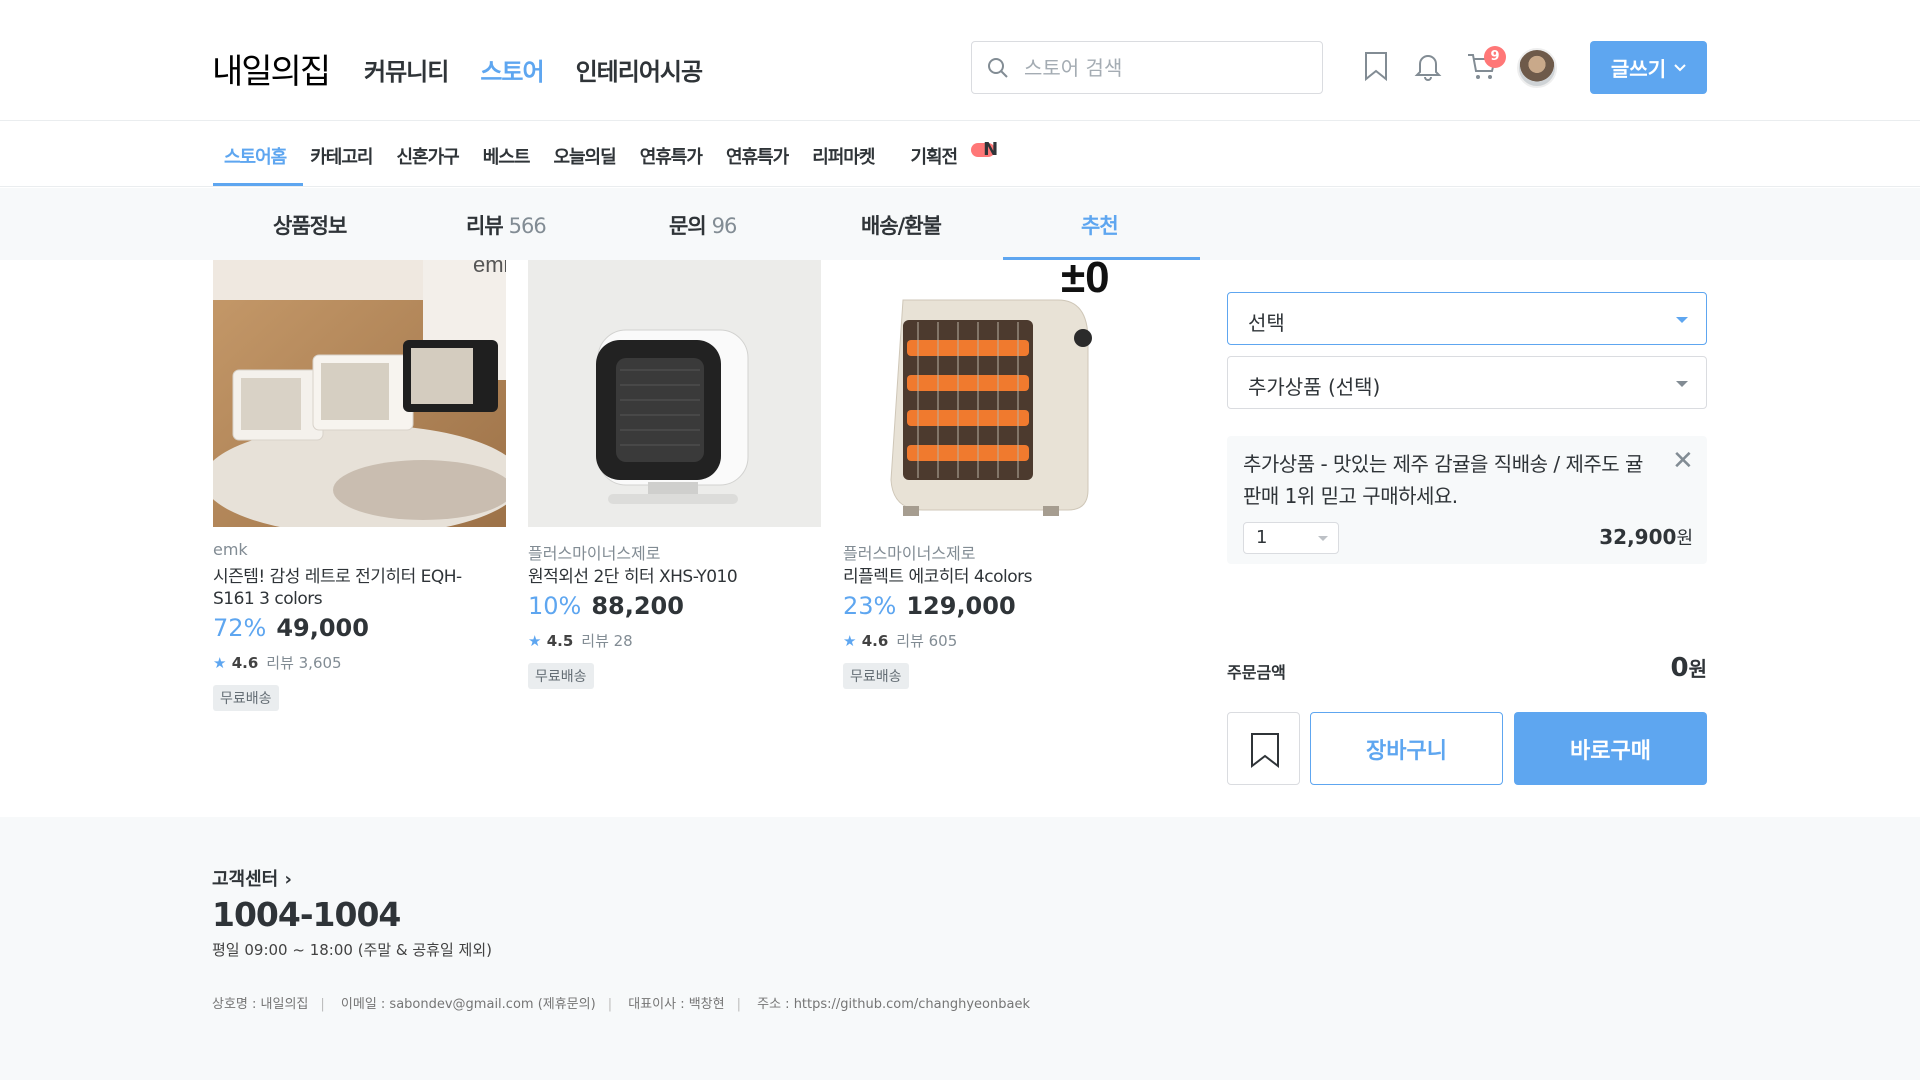 The height and width of the screenshot is (1080, 1920). I want to click on tab-shipping: 배송/환불, so click(901, 225).